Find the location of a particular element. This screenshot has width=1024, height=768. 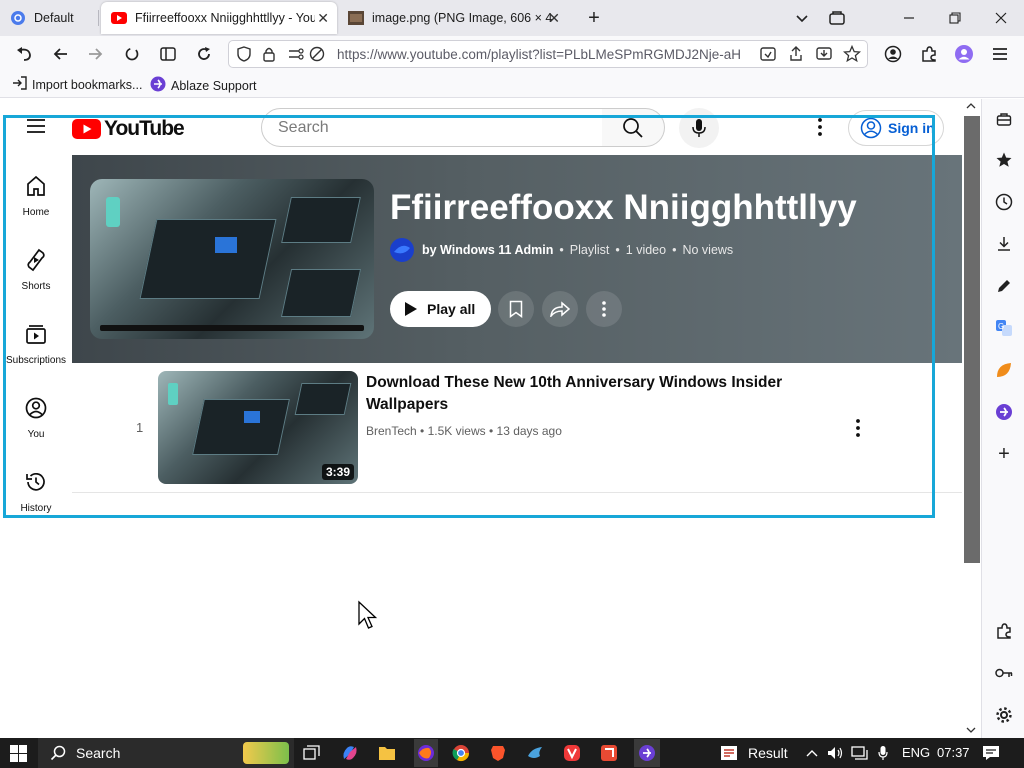

playlist-more-button is located at coordinates (604, 309).